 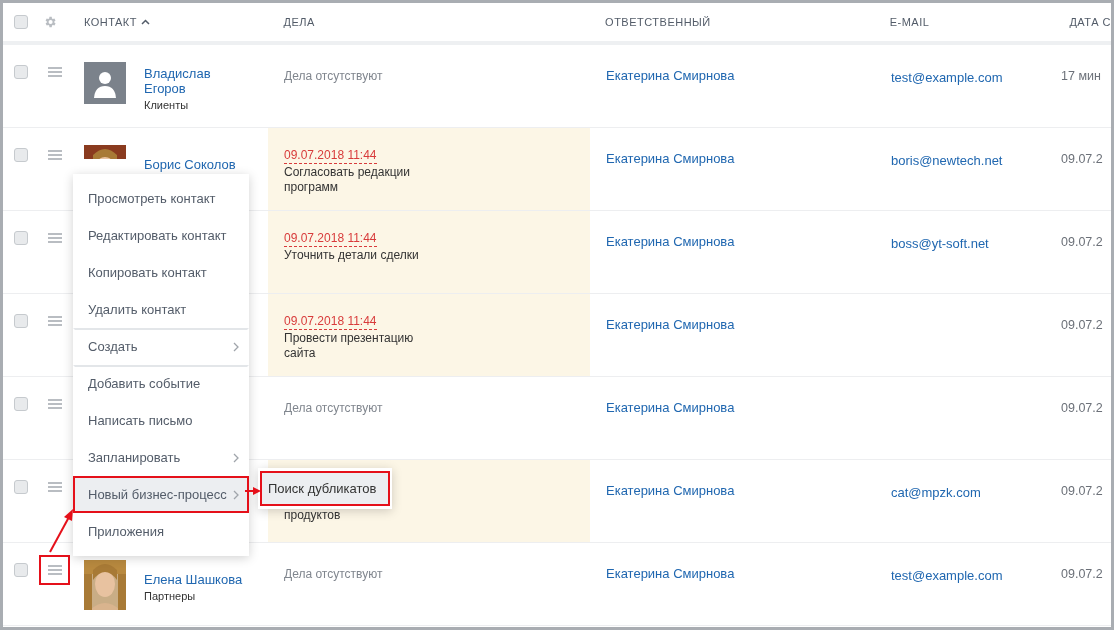 I want to click on column-header: E-MAIL, so click(x=909, y=22).